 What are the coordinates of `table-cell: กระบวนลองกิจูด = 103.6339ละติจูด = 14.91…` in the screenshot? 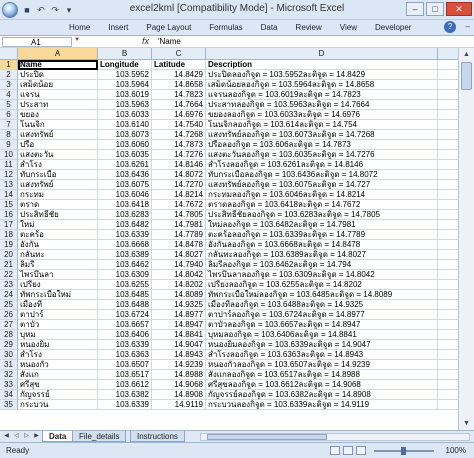 It's located at (322, 405).